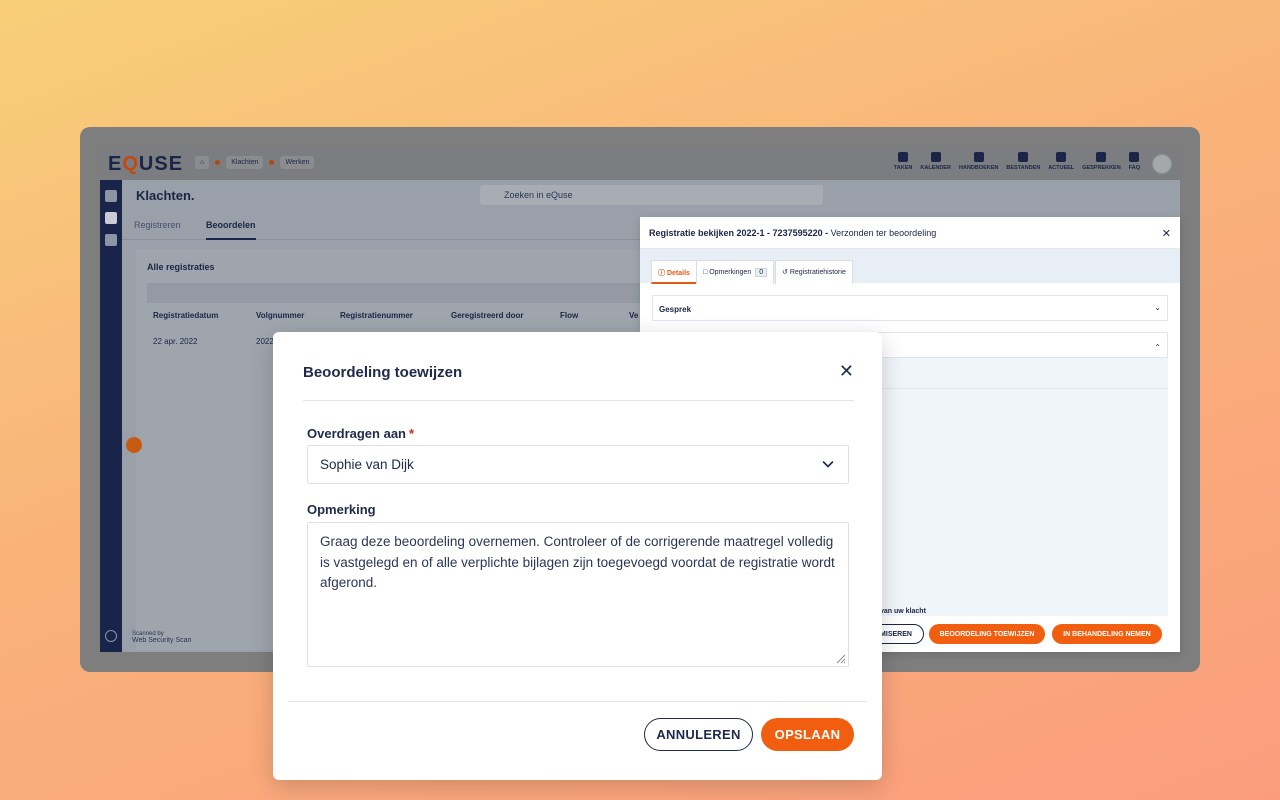 This screenshot has height=800, width=1280. What do you see at coordinates (145, 164) in the screenshot?
I see `equse-logo: EQUSE` at bounding box center [145, 164].